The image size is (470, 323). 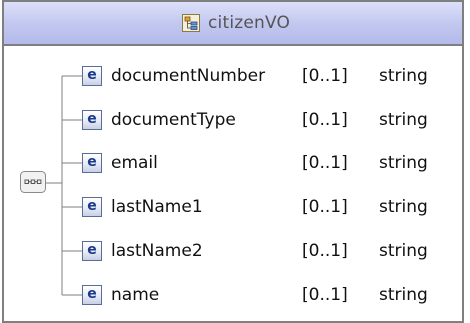 I want to click on element-name: name, so click(x=135, y=295).